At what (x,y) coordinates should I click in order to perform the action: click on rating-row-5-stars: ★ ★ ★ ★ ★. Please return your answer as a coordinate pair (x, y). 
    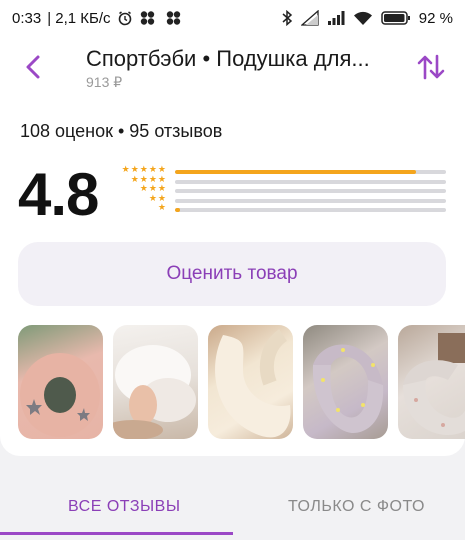
    Looking at the image, I should click on (283, 171).